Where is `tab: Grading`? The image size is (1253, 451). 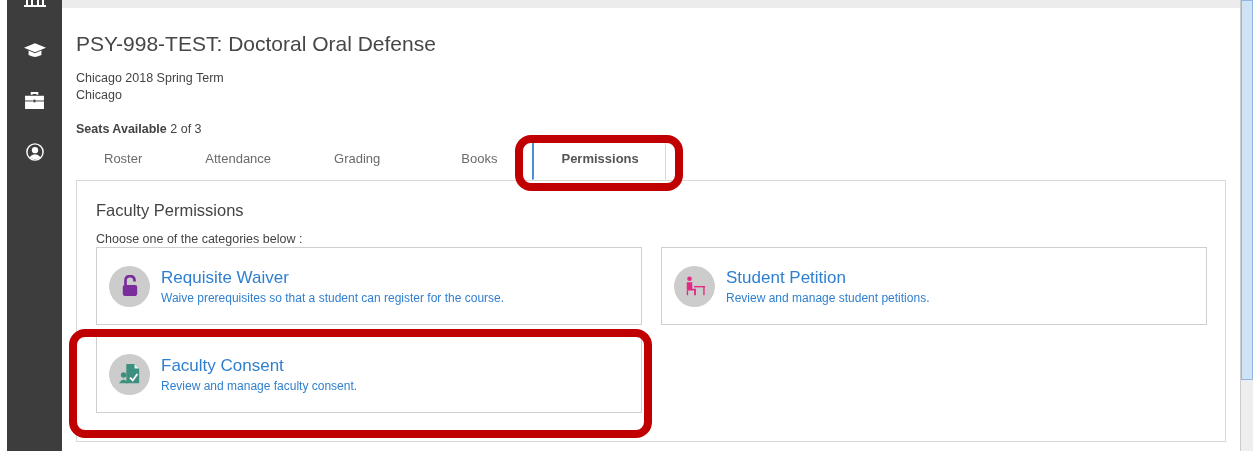 tab: Grading is located at coordinates (357, 160).